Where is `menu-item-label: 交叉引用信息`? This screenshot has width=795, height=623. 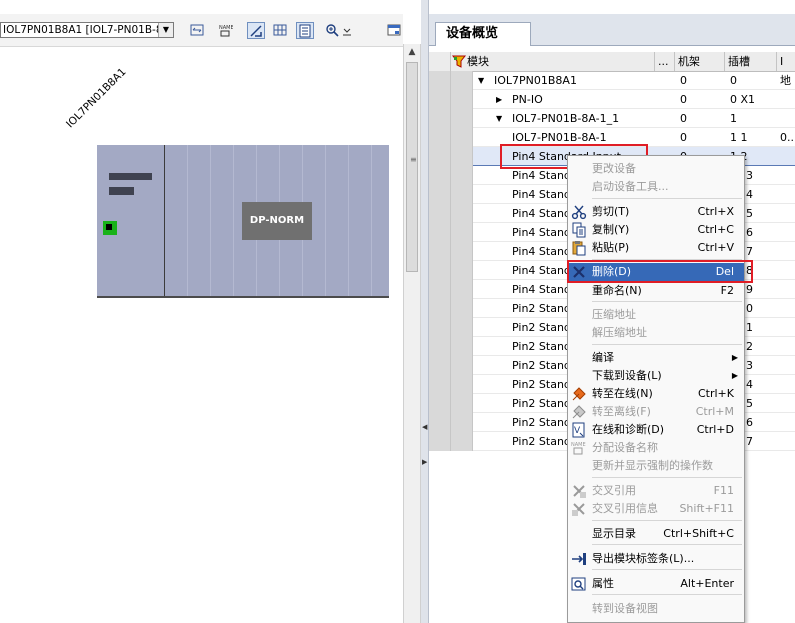
menu-item-label: 交叉引用信息 is located at coordinates (625, 508).